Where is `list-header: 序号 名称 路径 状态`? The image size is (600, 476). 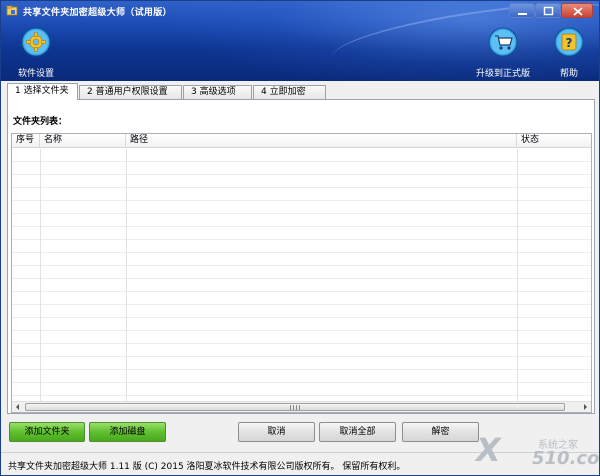
list-header: 序号 名称 路径 状态 is located at coordinates (301, 141).